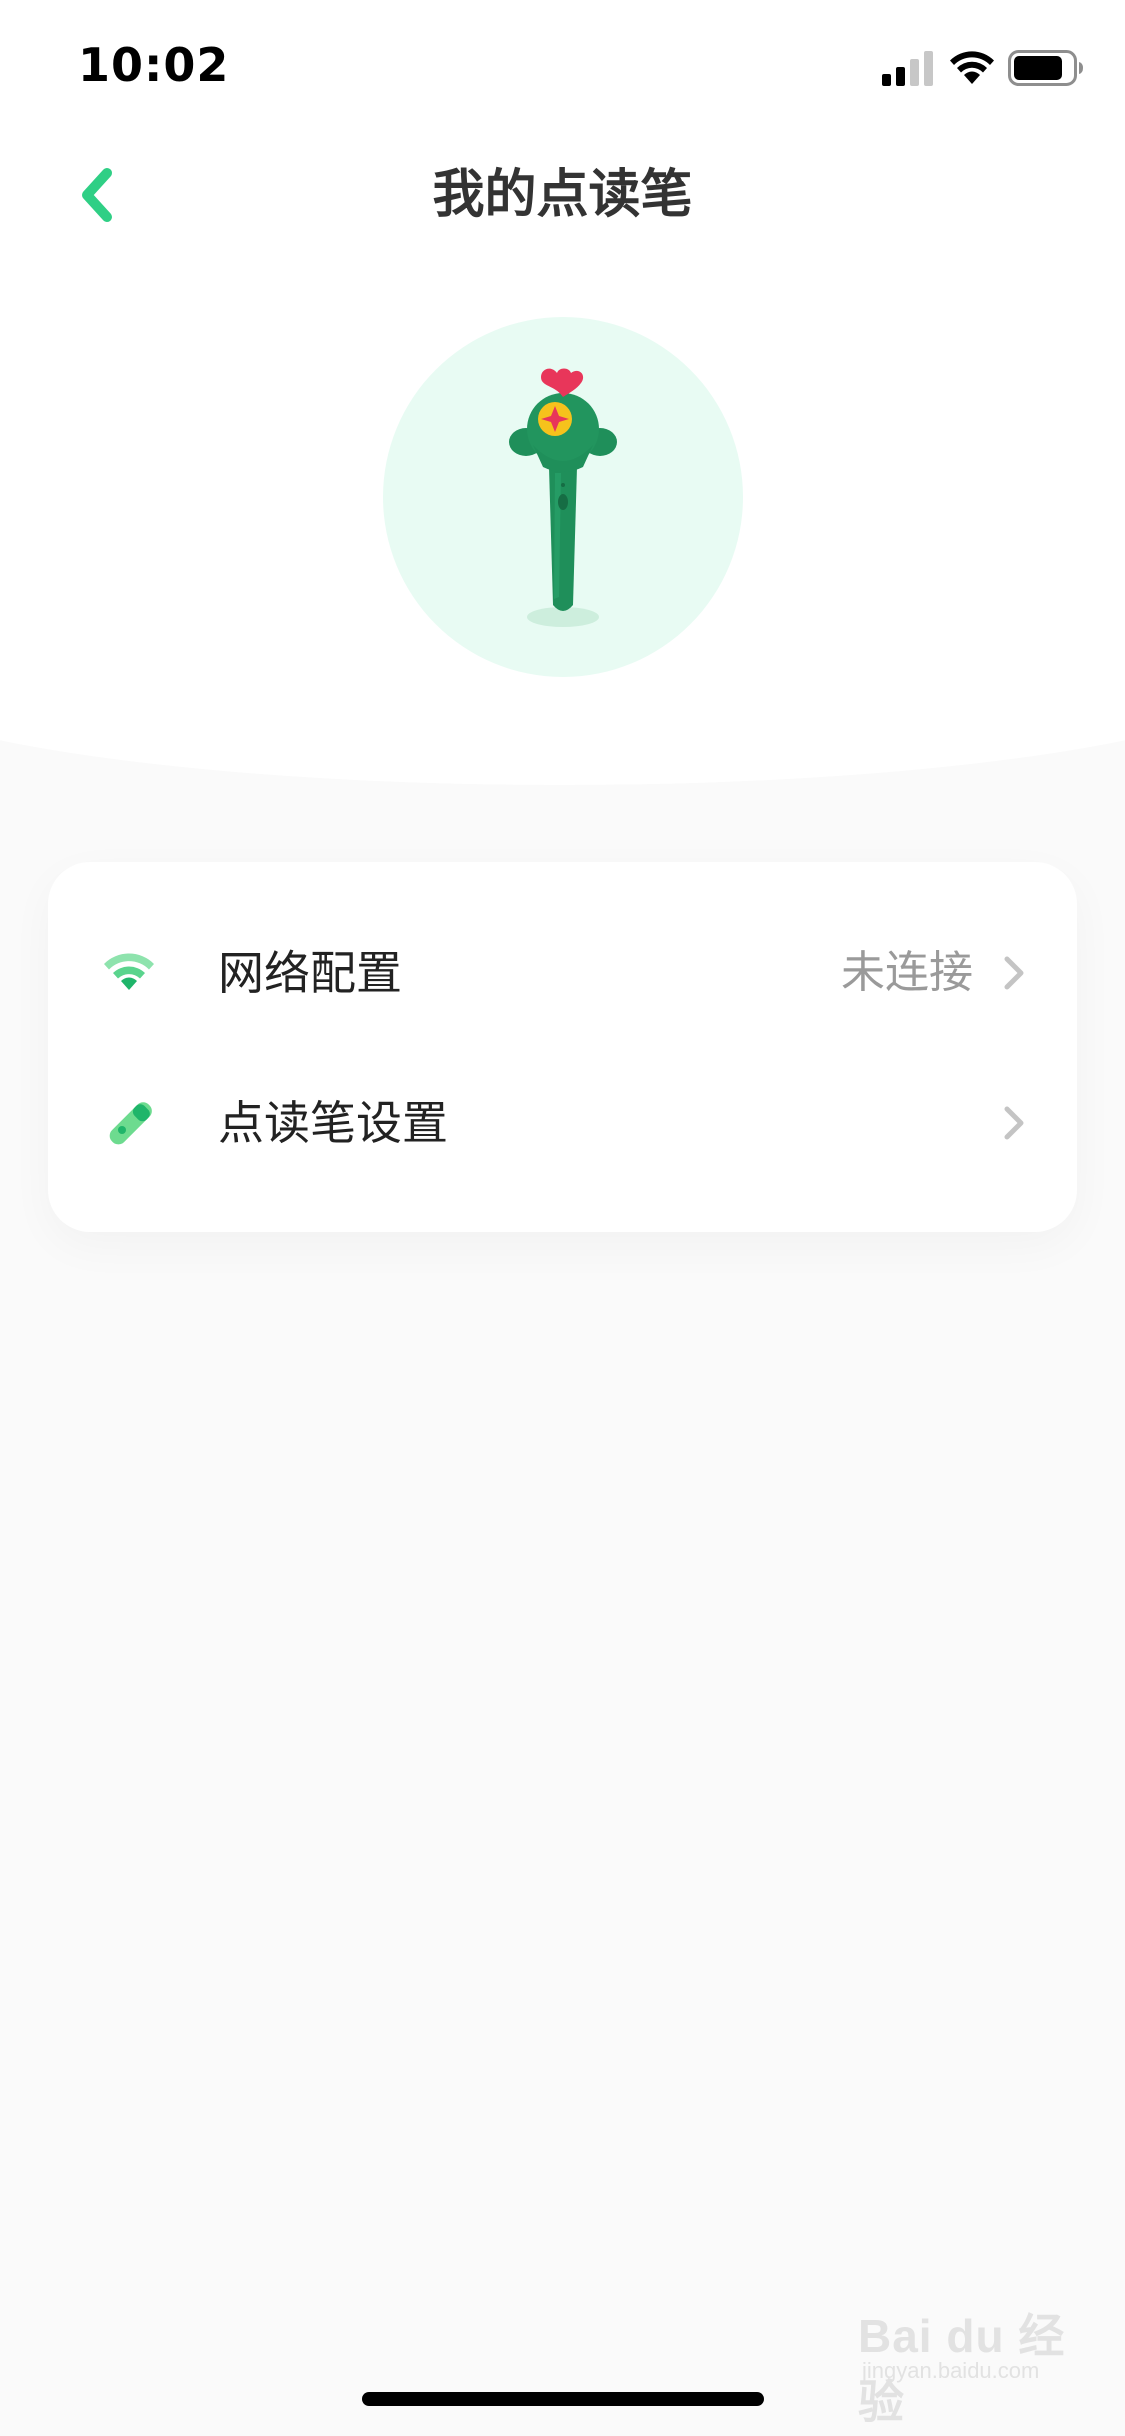 Image resolution: width=1125 pixels, height=2436 pixels. I want to click on network-config-label: 网络配置, so click(310, 973).